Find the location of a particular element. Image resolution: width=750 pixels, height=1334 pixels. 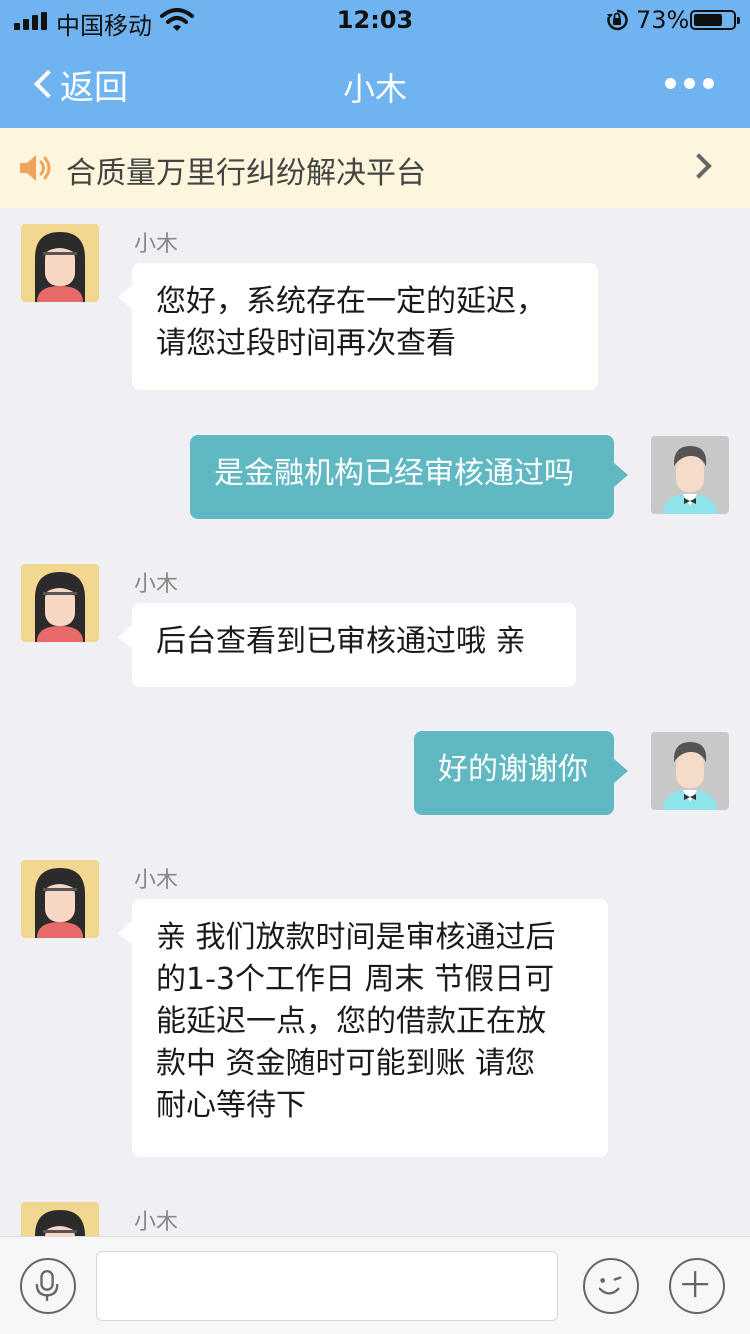

page-title: 小木 is located at coordinates (374, 89).